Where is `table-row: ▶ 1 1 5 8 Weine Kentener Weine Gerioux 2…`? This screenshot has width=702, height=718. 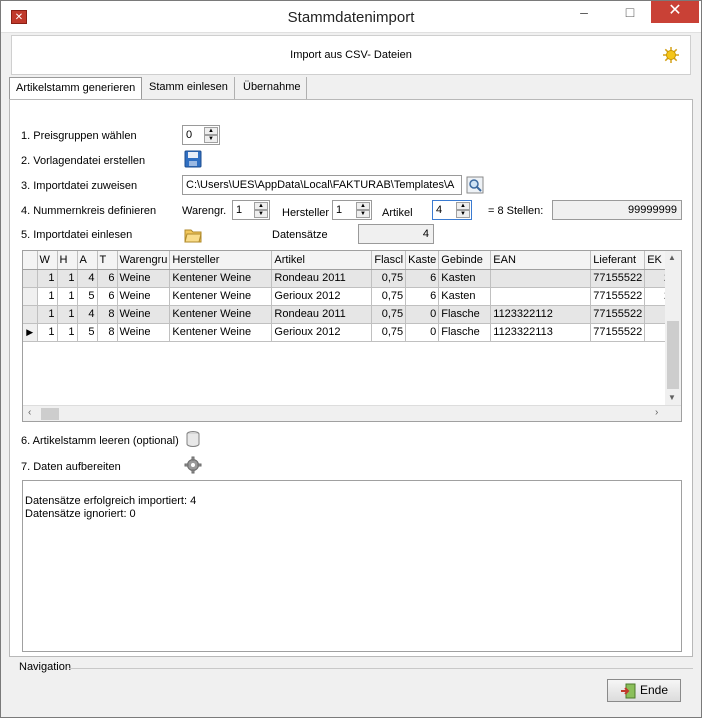
table-row: ▶ 1 1 5 8 Weine Kentener Weine Gerioux 2… is located at coordinates (351, 332).